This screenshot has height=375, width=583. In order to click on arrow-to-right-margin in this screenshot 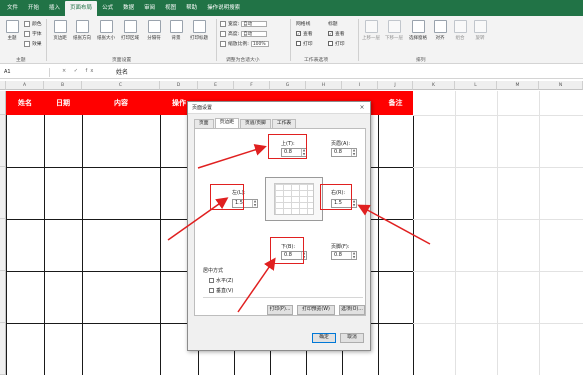, I will do `click(394, 224)`.